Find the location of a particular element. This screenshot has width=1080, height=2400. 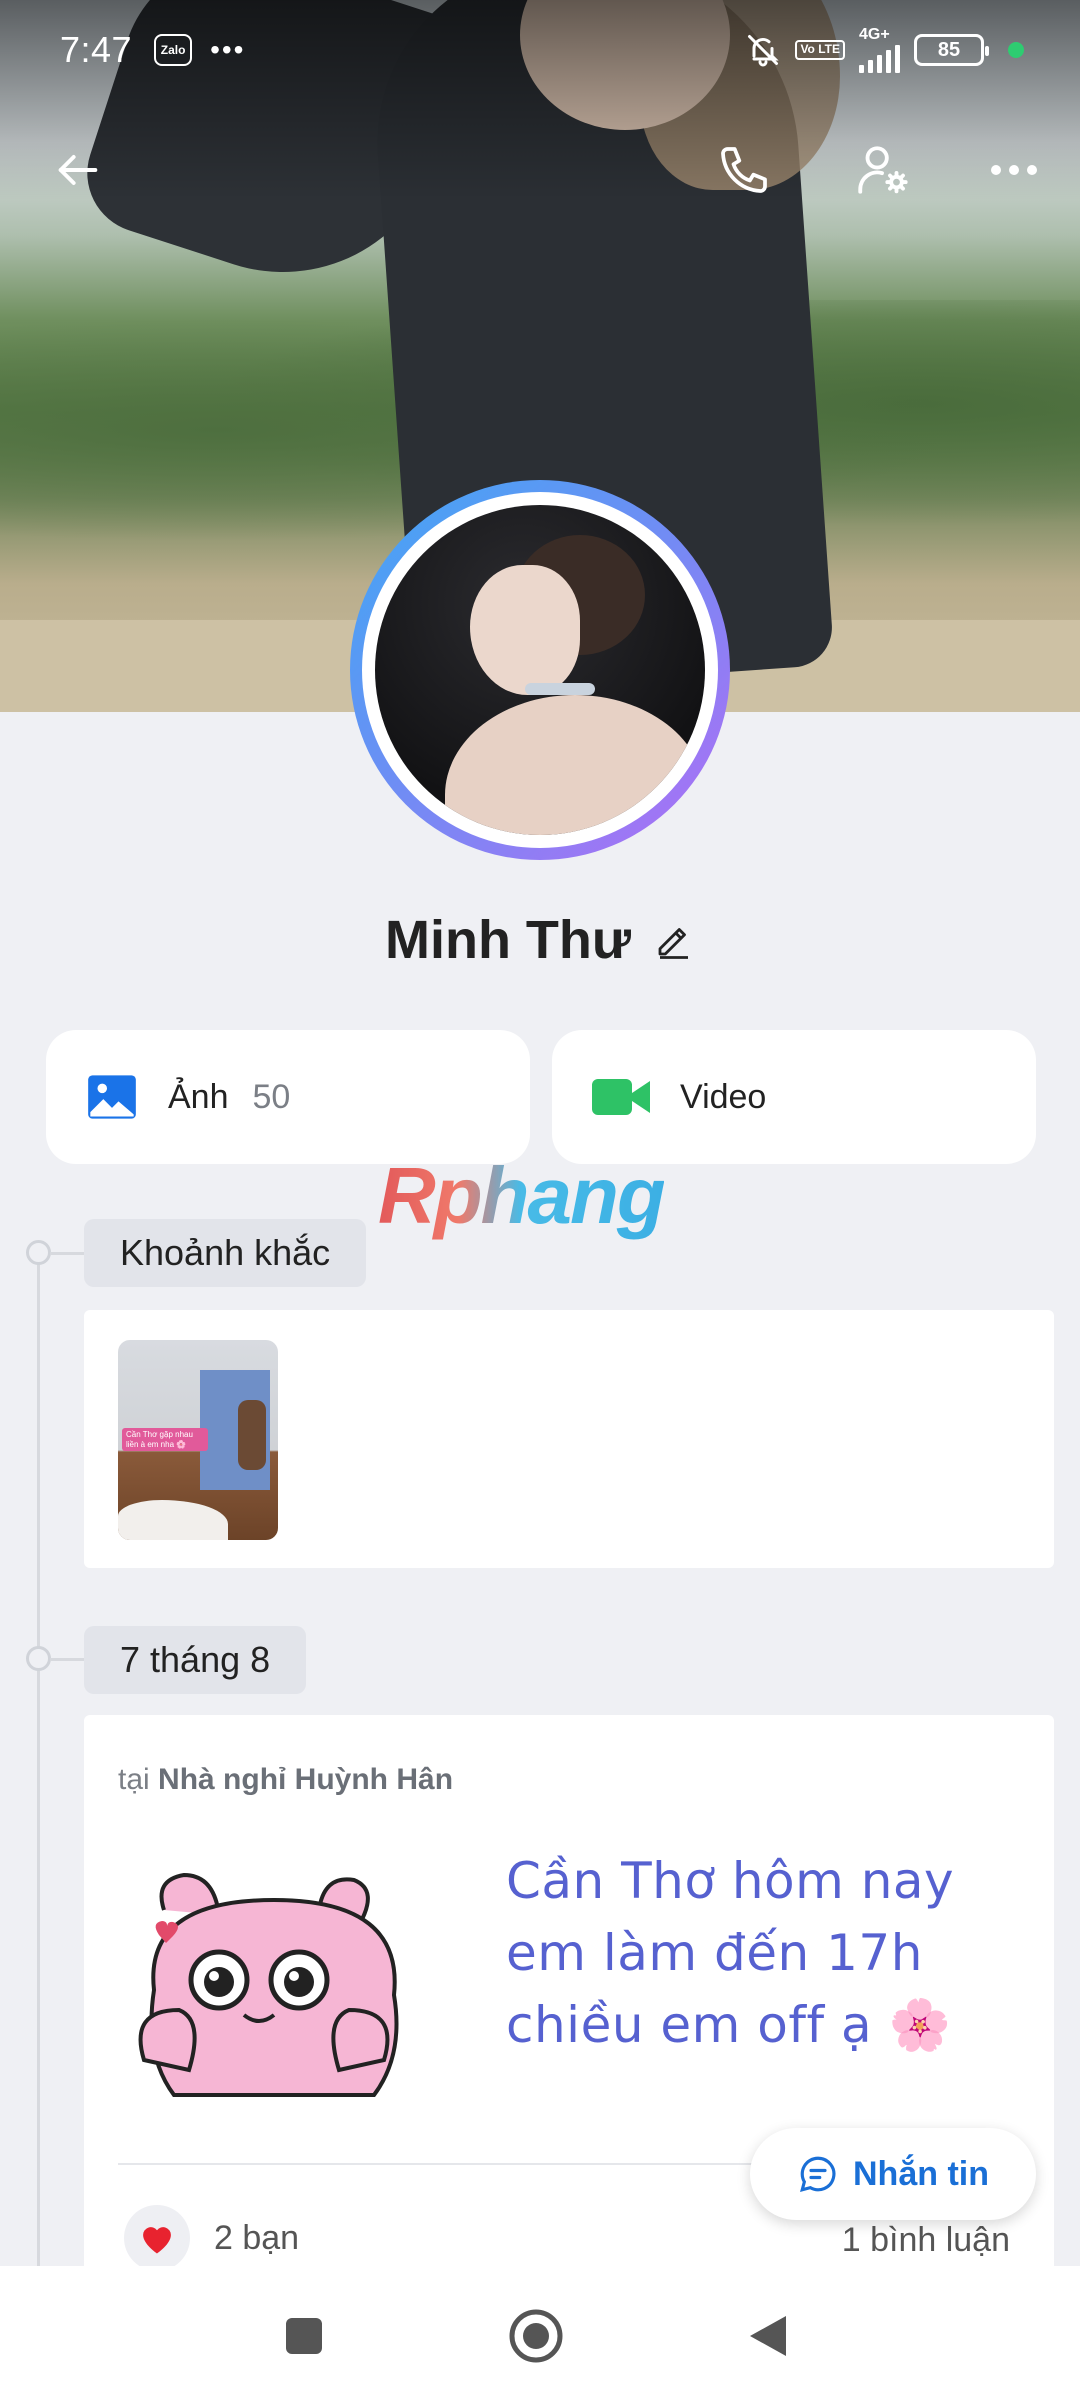

avatar is located at coordinates (540, 670).